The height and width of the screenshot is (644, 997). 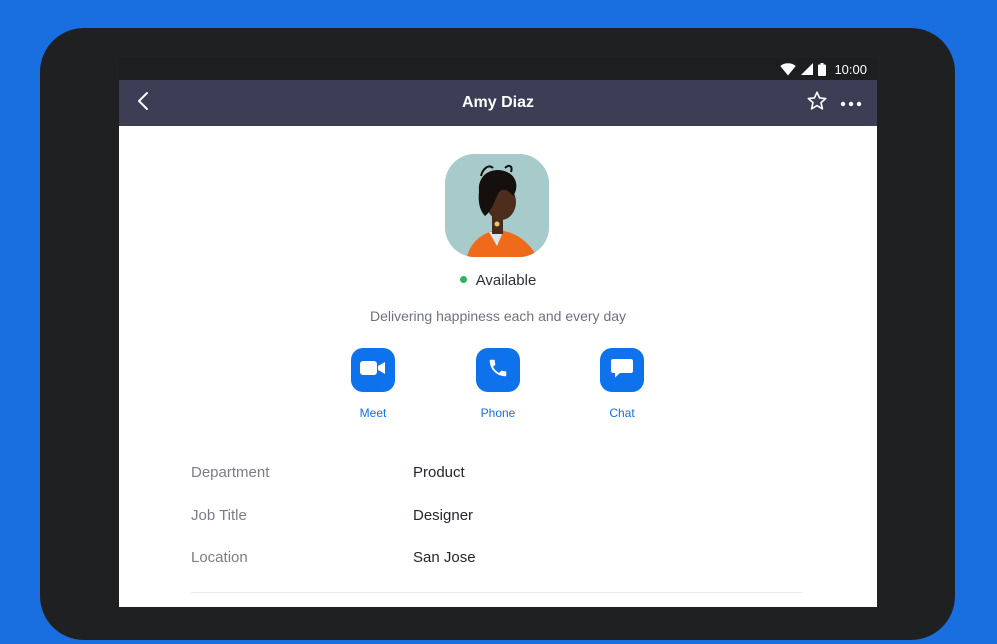 What do you see at coordinates (501, 561) in the screenshot?
I see `detail-row-location: Location San Jose` at bounding box center [501, 561].